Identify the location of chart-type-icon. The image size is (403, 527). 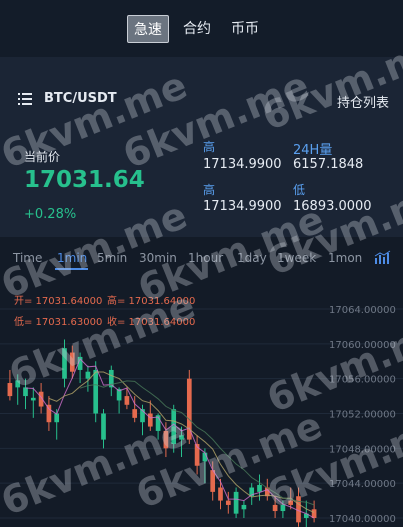
(383, 257).